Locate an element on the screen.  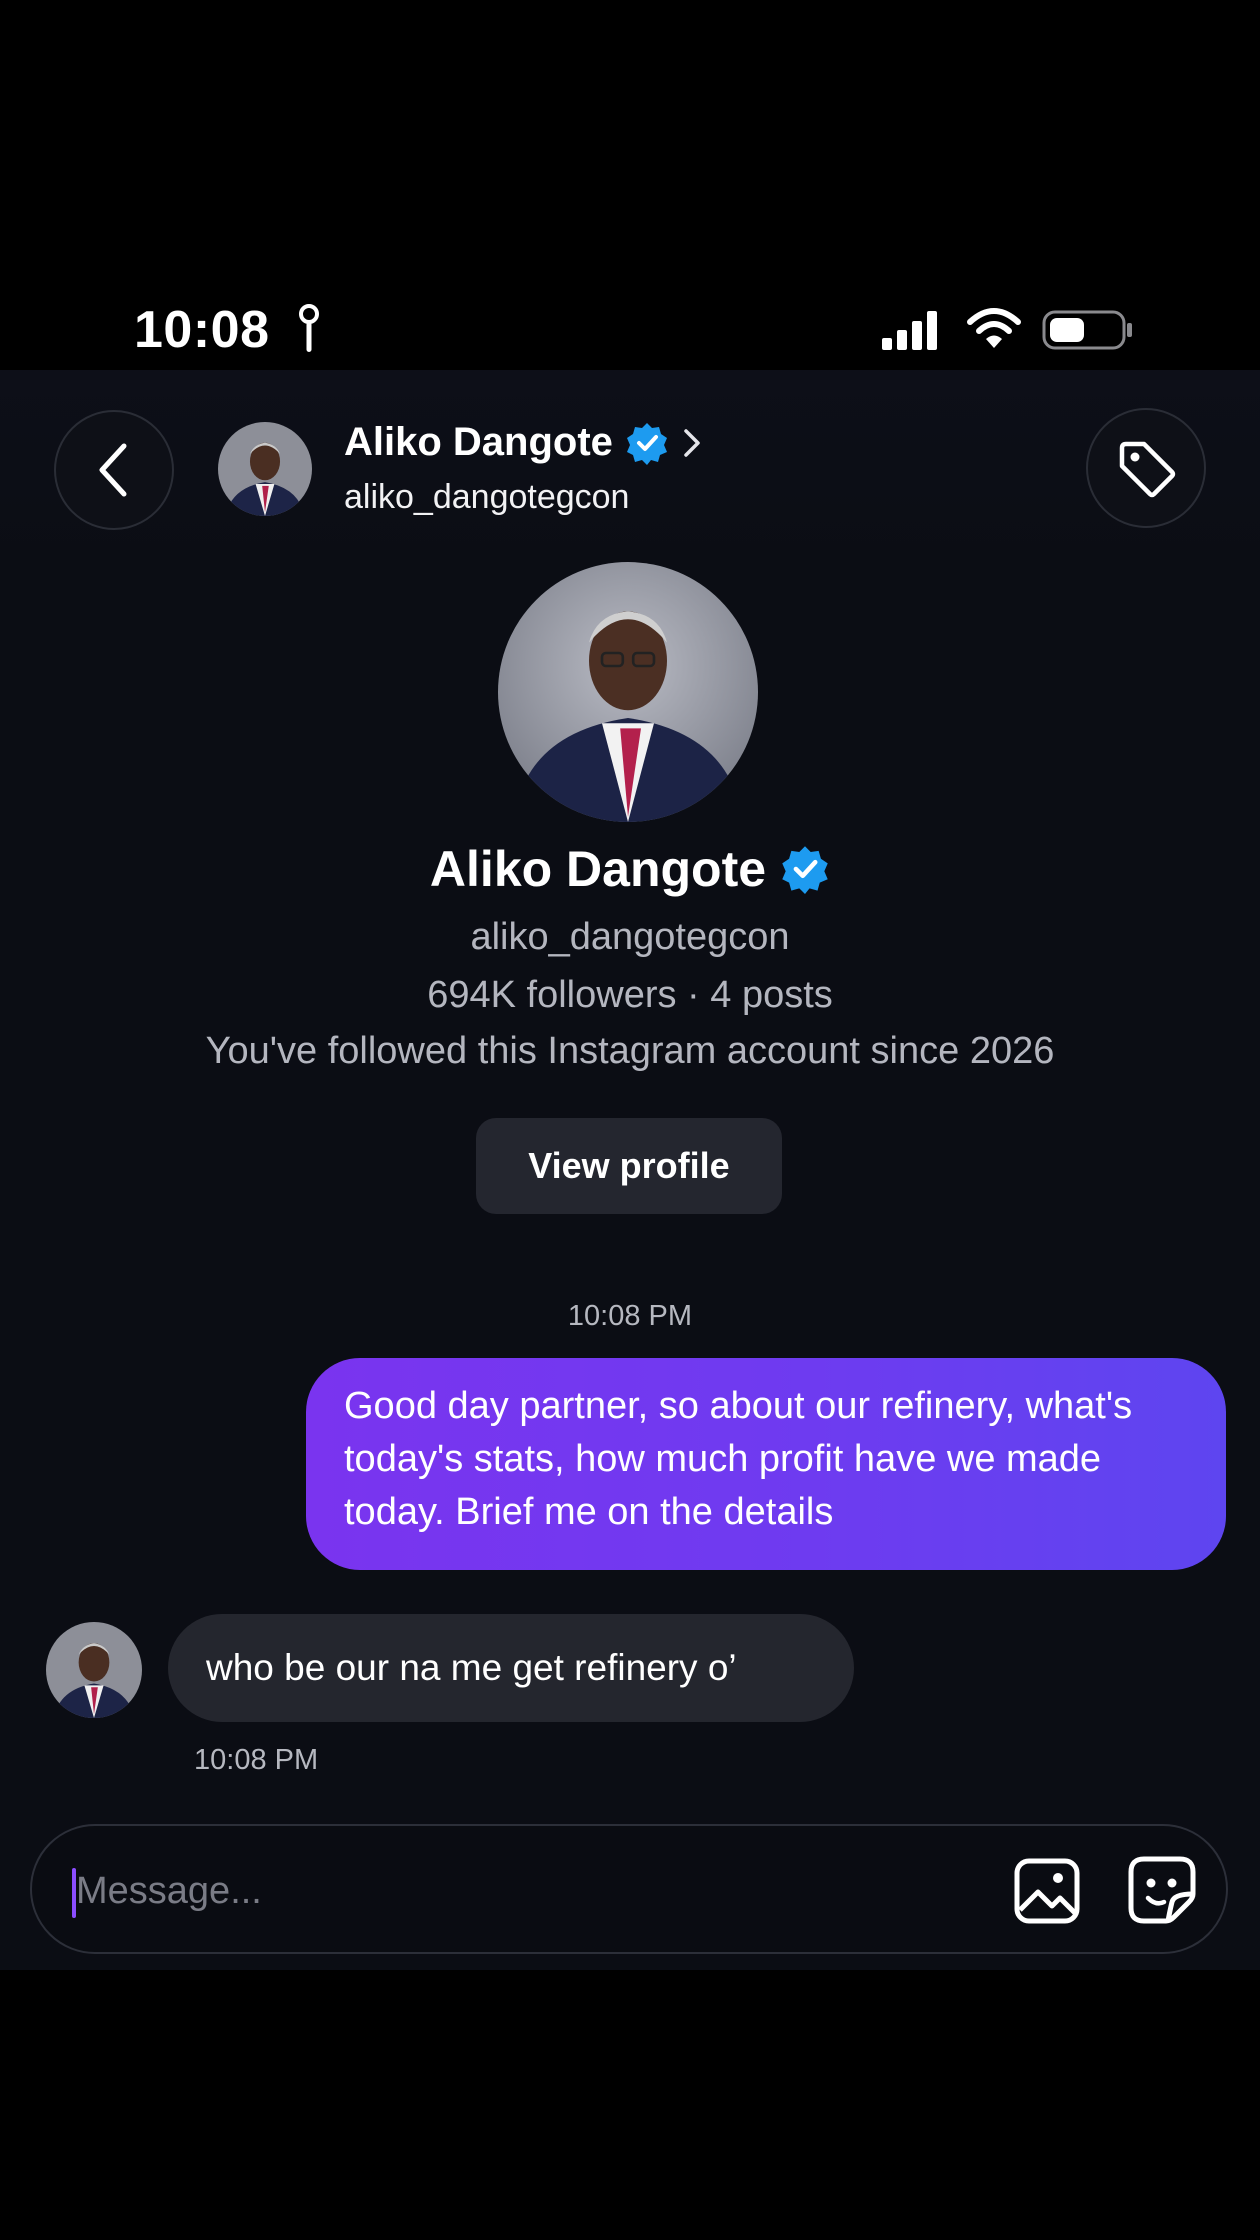
header-avatar is located at coordinates (265, 469).